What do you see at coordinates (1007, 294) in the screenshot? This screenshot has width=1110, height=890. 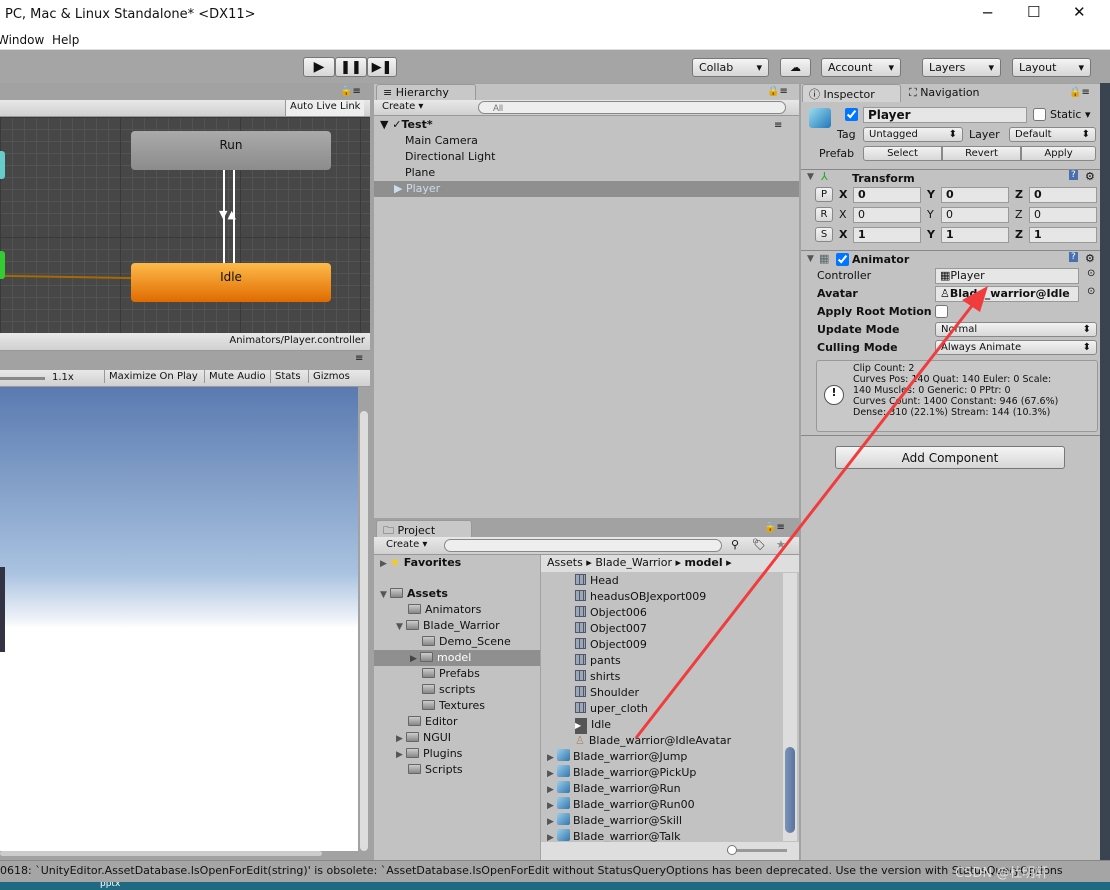 I see `avatar-field: ♙Blade_warrior@Idle` at bounding box center [1007, 294].